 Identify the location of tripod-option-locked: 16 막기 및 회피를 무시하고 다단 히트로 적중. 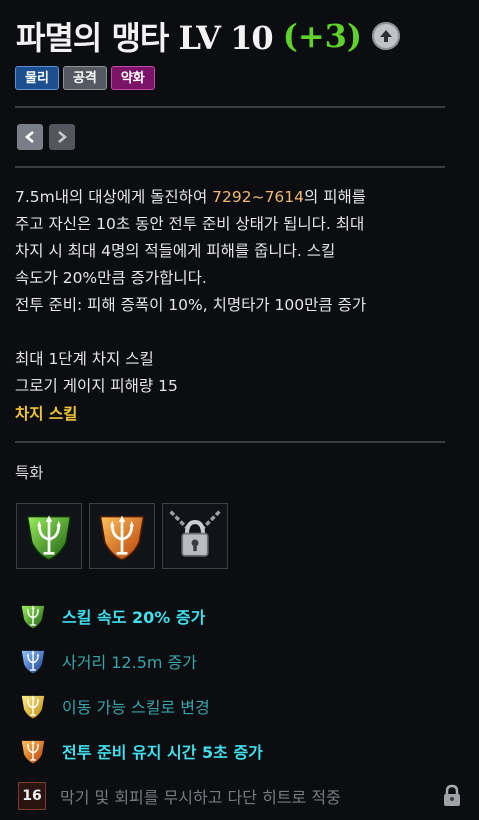
(243, 795).